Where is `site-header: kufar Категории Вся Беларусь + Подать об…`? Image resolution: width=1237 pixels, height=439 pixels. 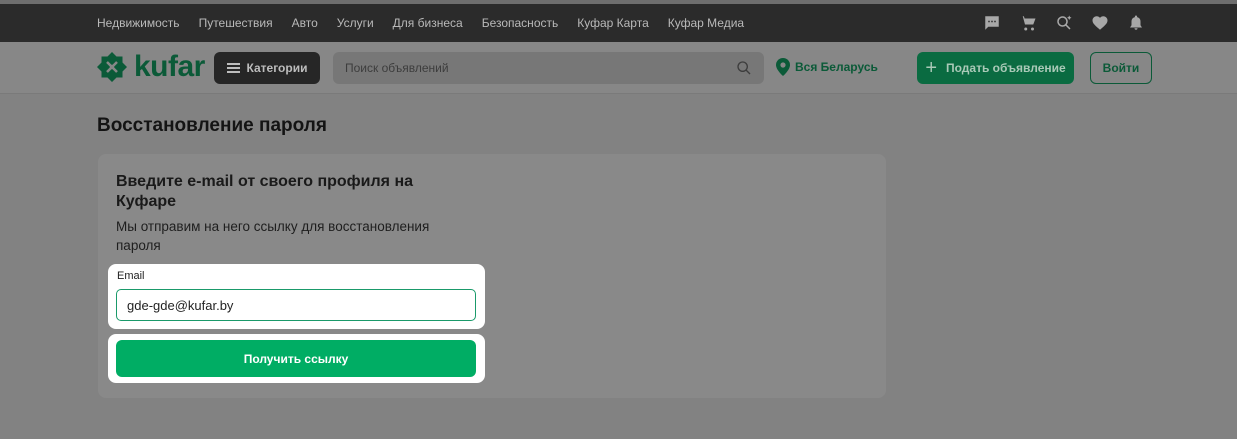 site-header: kufar Категории Вся Беларусь + Подать об… is located at coordinates (618, 68).